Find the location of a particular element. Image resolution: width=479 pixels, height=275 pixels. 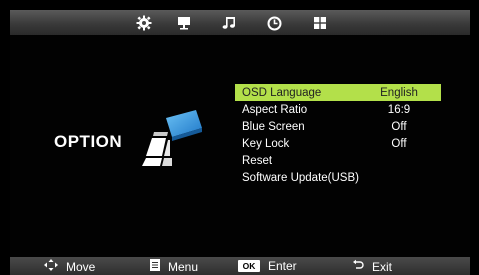

hint-move-label: Move is located at coordinates (81, 266).